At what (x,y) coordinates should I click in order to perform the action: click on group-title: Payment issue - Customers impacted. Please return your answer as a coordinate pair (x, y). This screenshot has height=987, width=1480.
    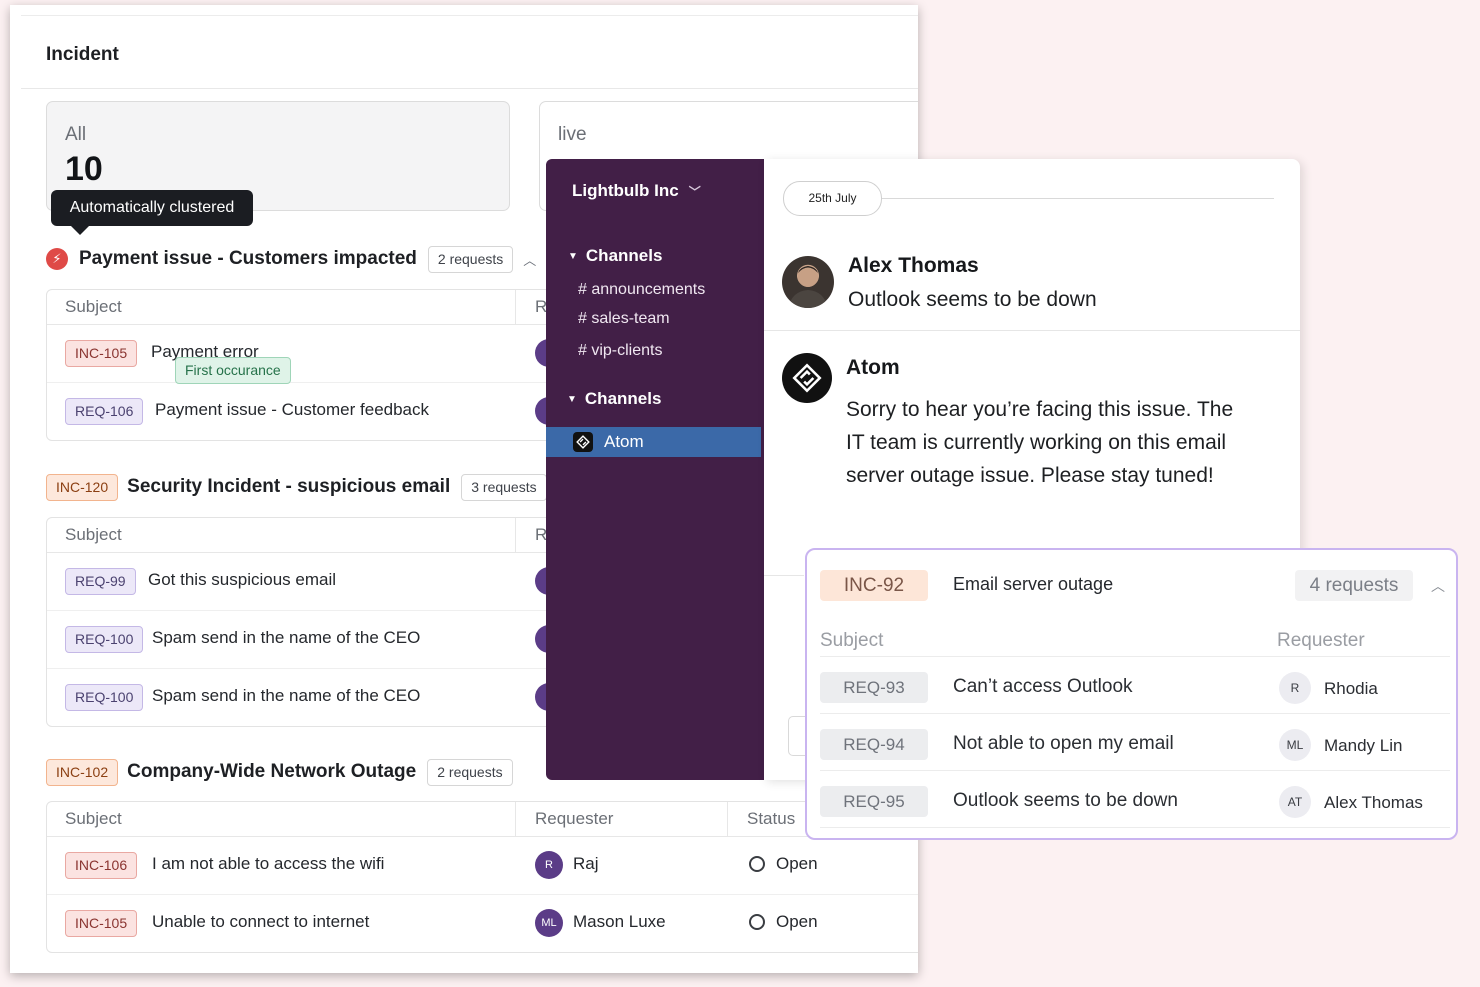
    Looking at the image, I should click on (248, 258).